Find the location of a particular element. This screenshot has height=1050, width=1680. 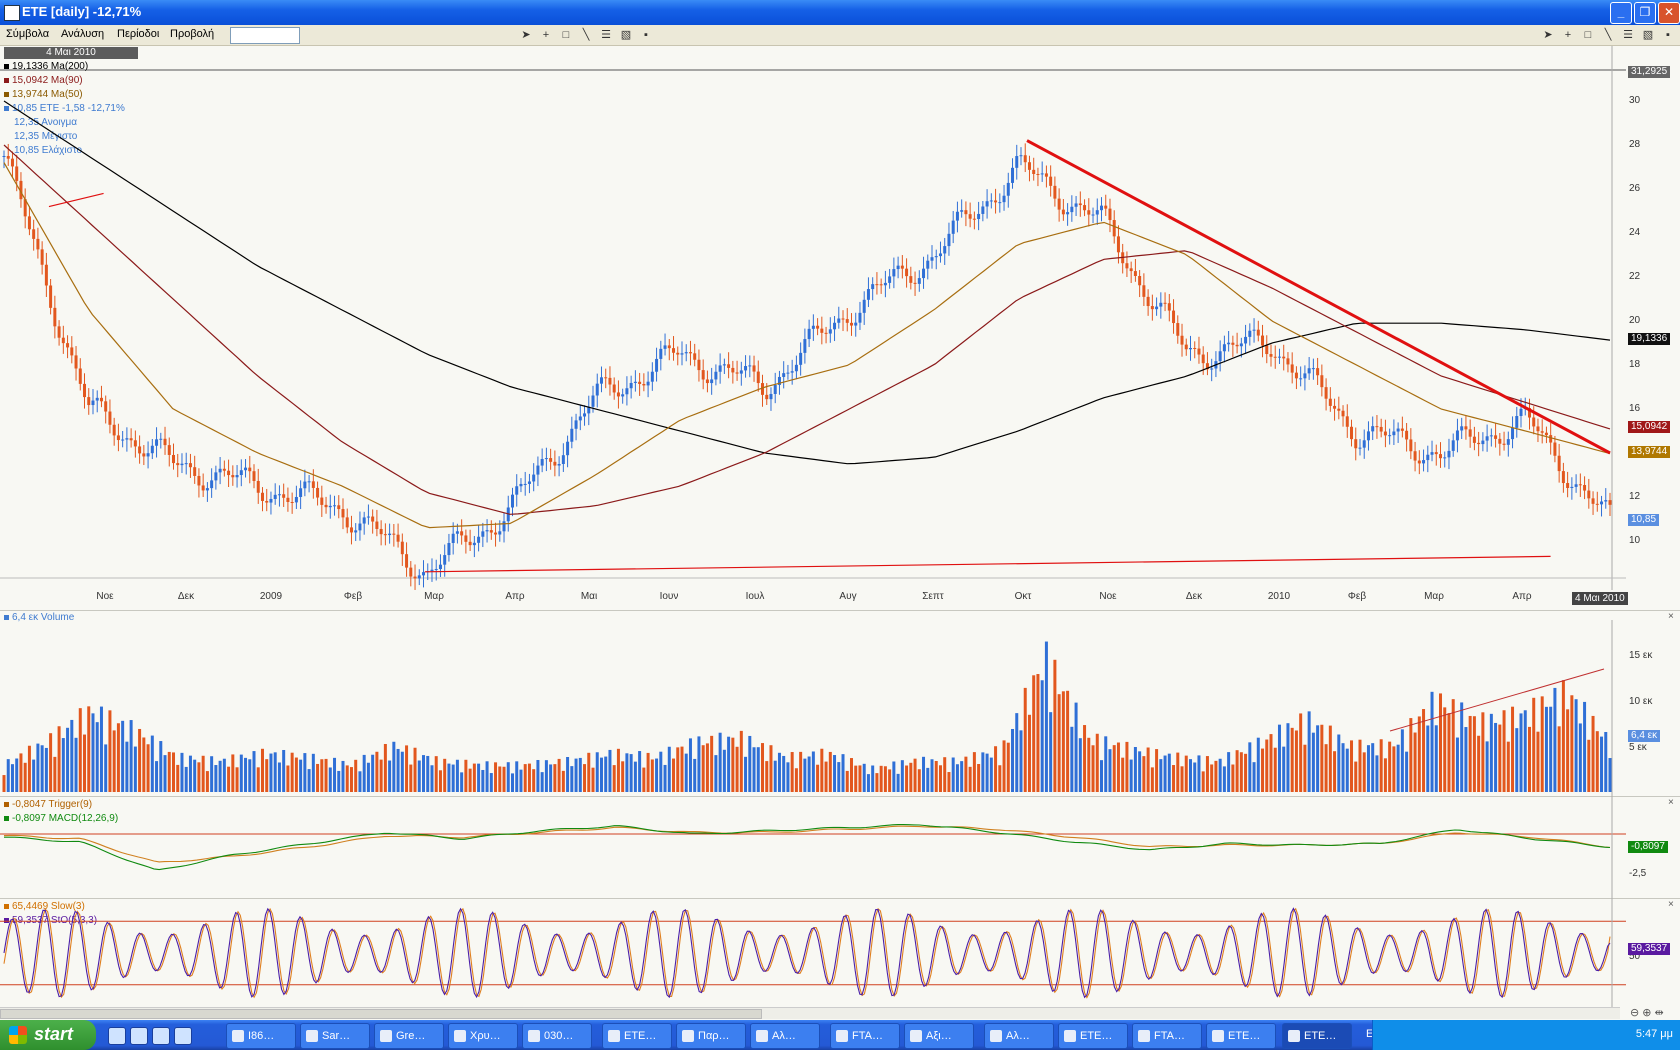

restore-button: ❐ is located at coordinates (1645, 13).